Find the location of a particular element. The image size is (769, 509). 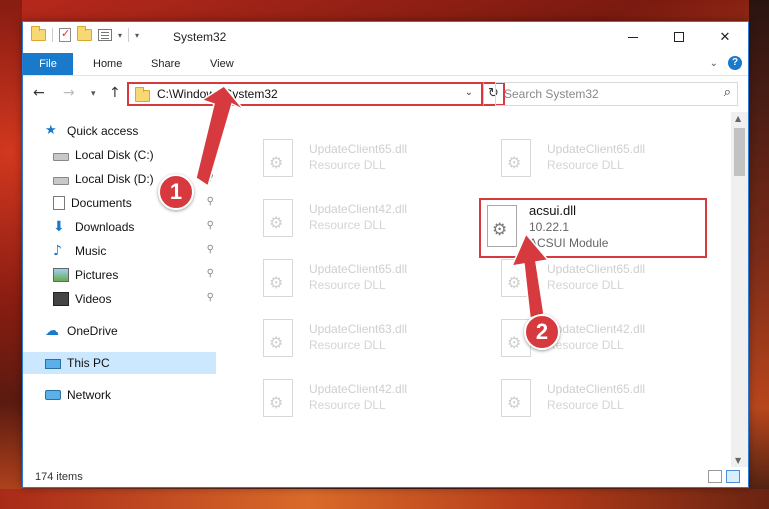

expand-ribbon-icon: ⌄ is located at coordinates (714, 63).